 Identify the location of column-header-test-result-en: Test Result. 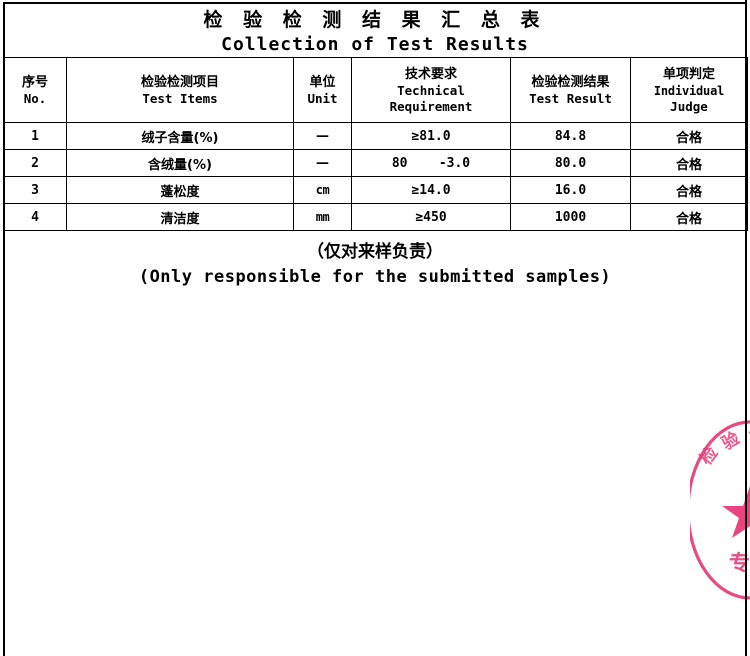
(570, 98).